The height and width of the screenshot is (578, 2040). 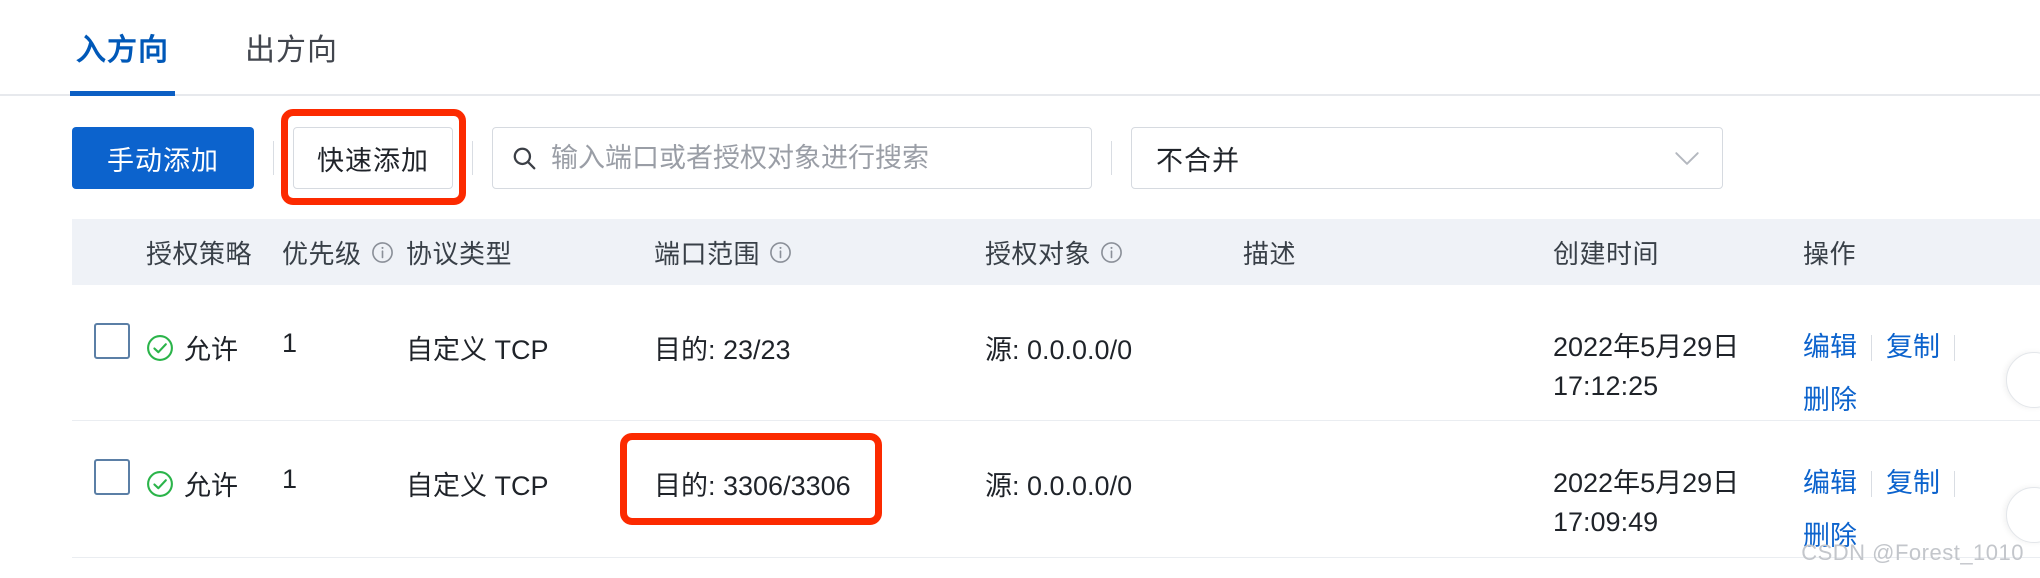 I want to click on port-range-value-wrapper: 目的: 3306/3306, so click(x=751, y=479).